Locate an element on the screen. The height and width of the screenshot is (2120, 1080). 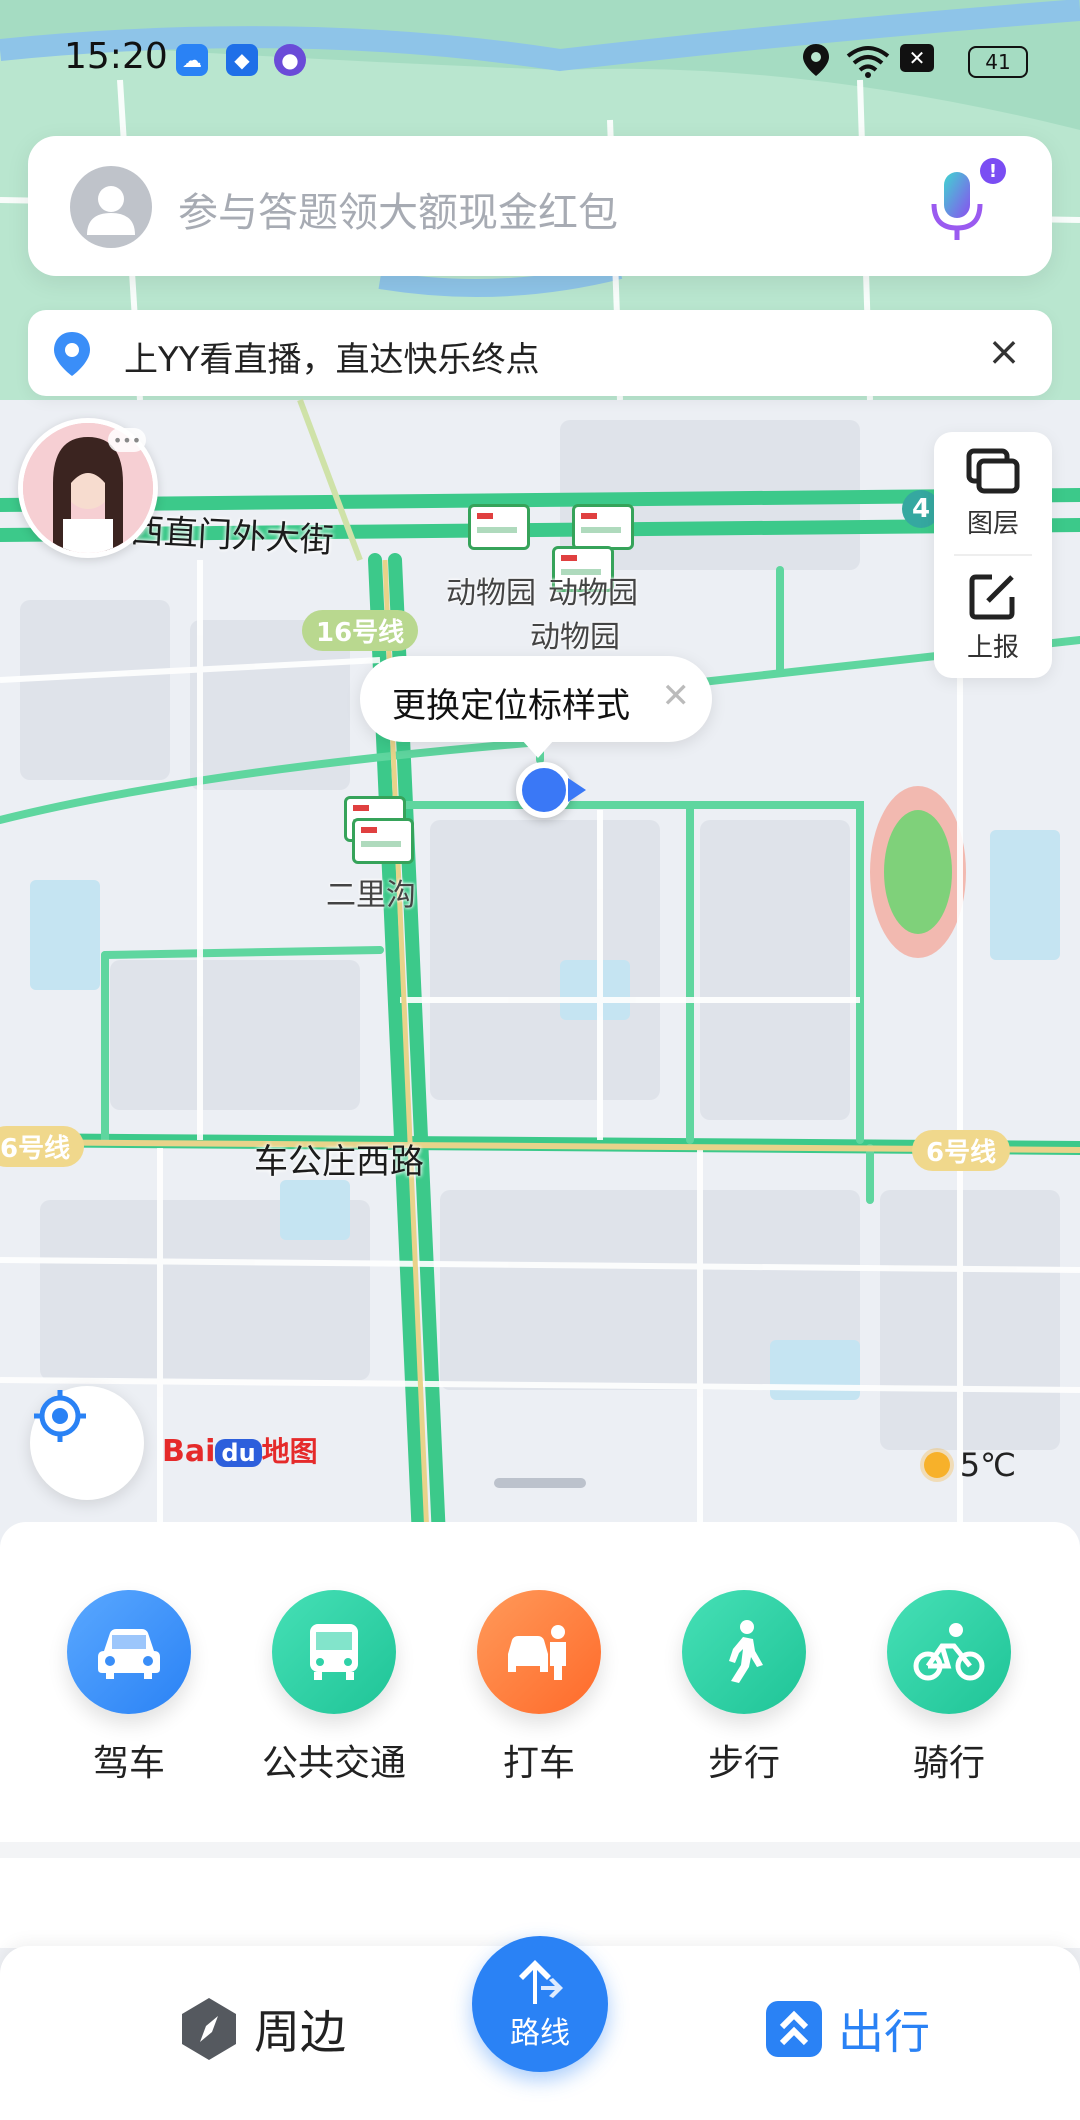
close-icon: × is located at coordinates (1004, 352).